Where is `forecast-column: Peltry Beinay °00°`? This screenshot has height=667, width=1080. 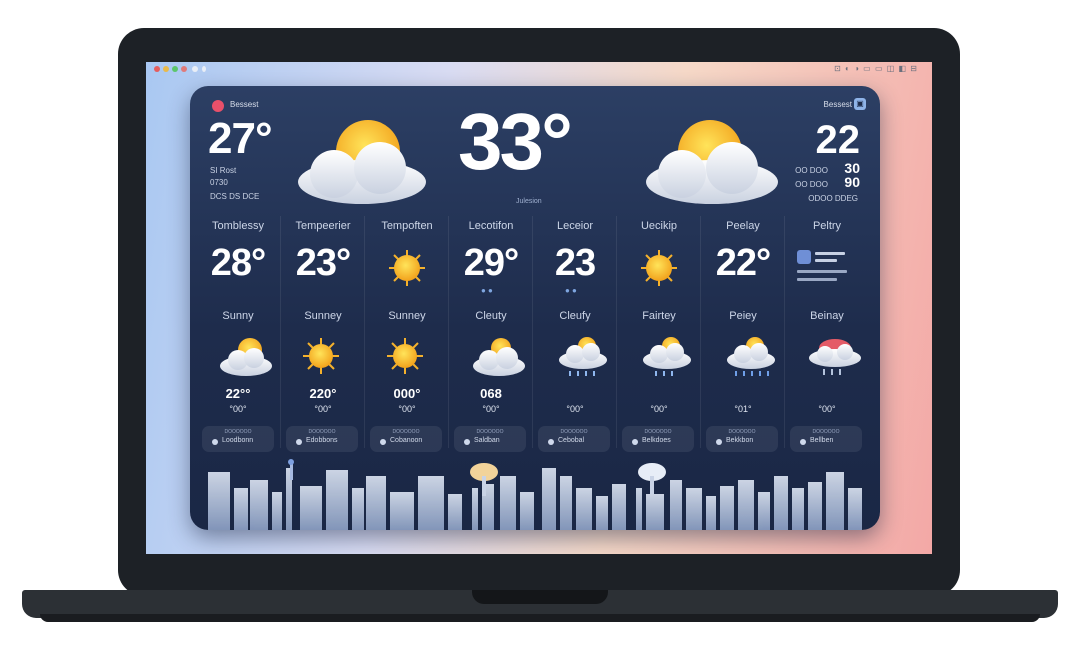 forecast-column: Peltry Beinay °00° is located at coordinates (826, 332).